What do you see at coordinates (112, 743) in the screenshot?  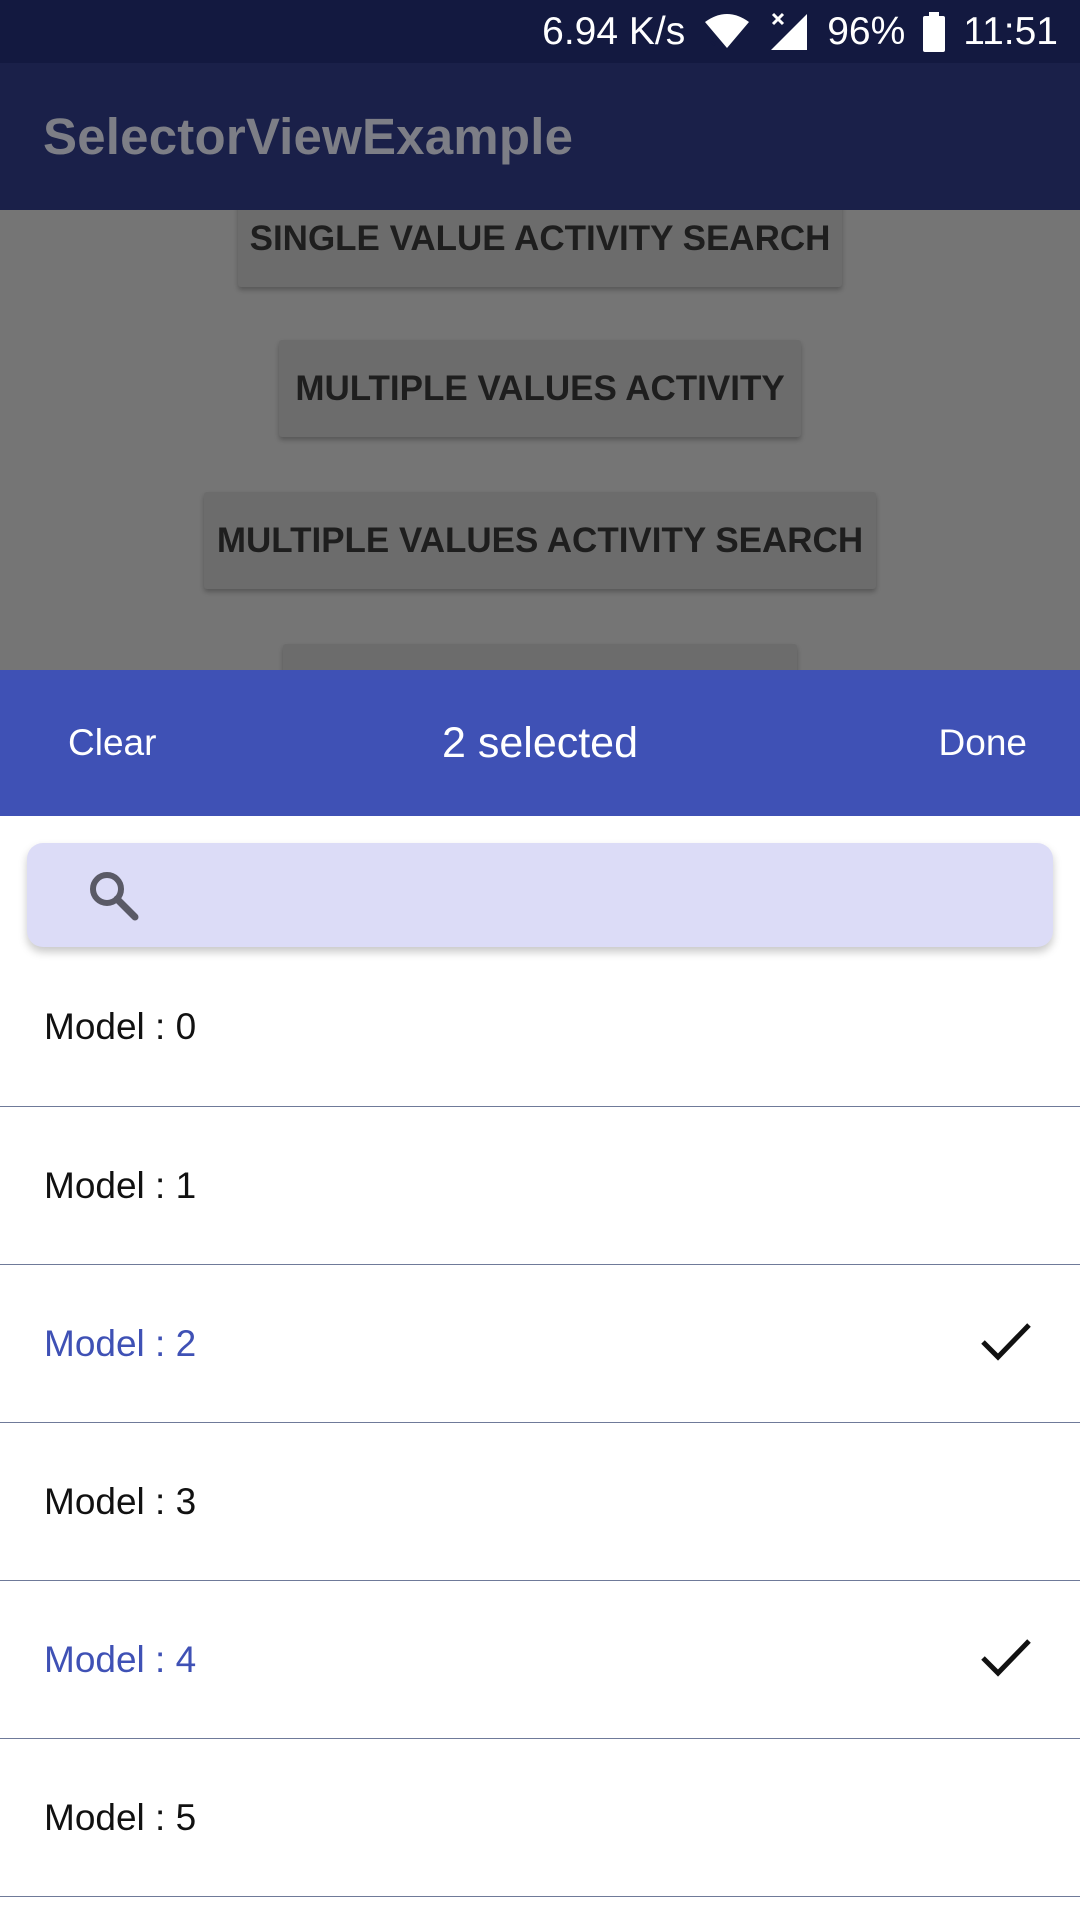 I see `clear-button: Clear` at bounding box center [112, 743].